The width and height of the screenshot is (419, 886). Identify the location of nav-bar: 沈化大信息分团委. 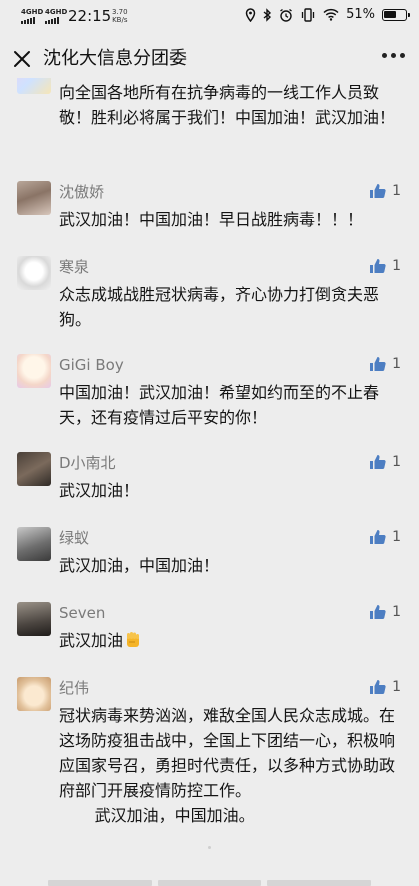
(209, 59).